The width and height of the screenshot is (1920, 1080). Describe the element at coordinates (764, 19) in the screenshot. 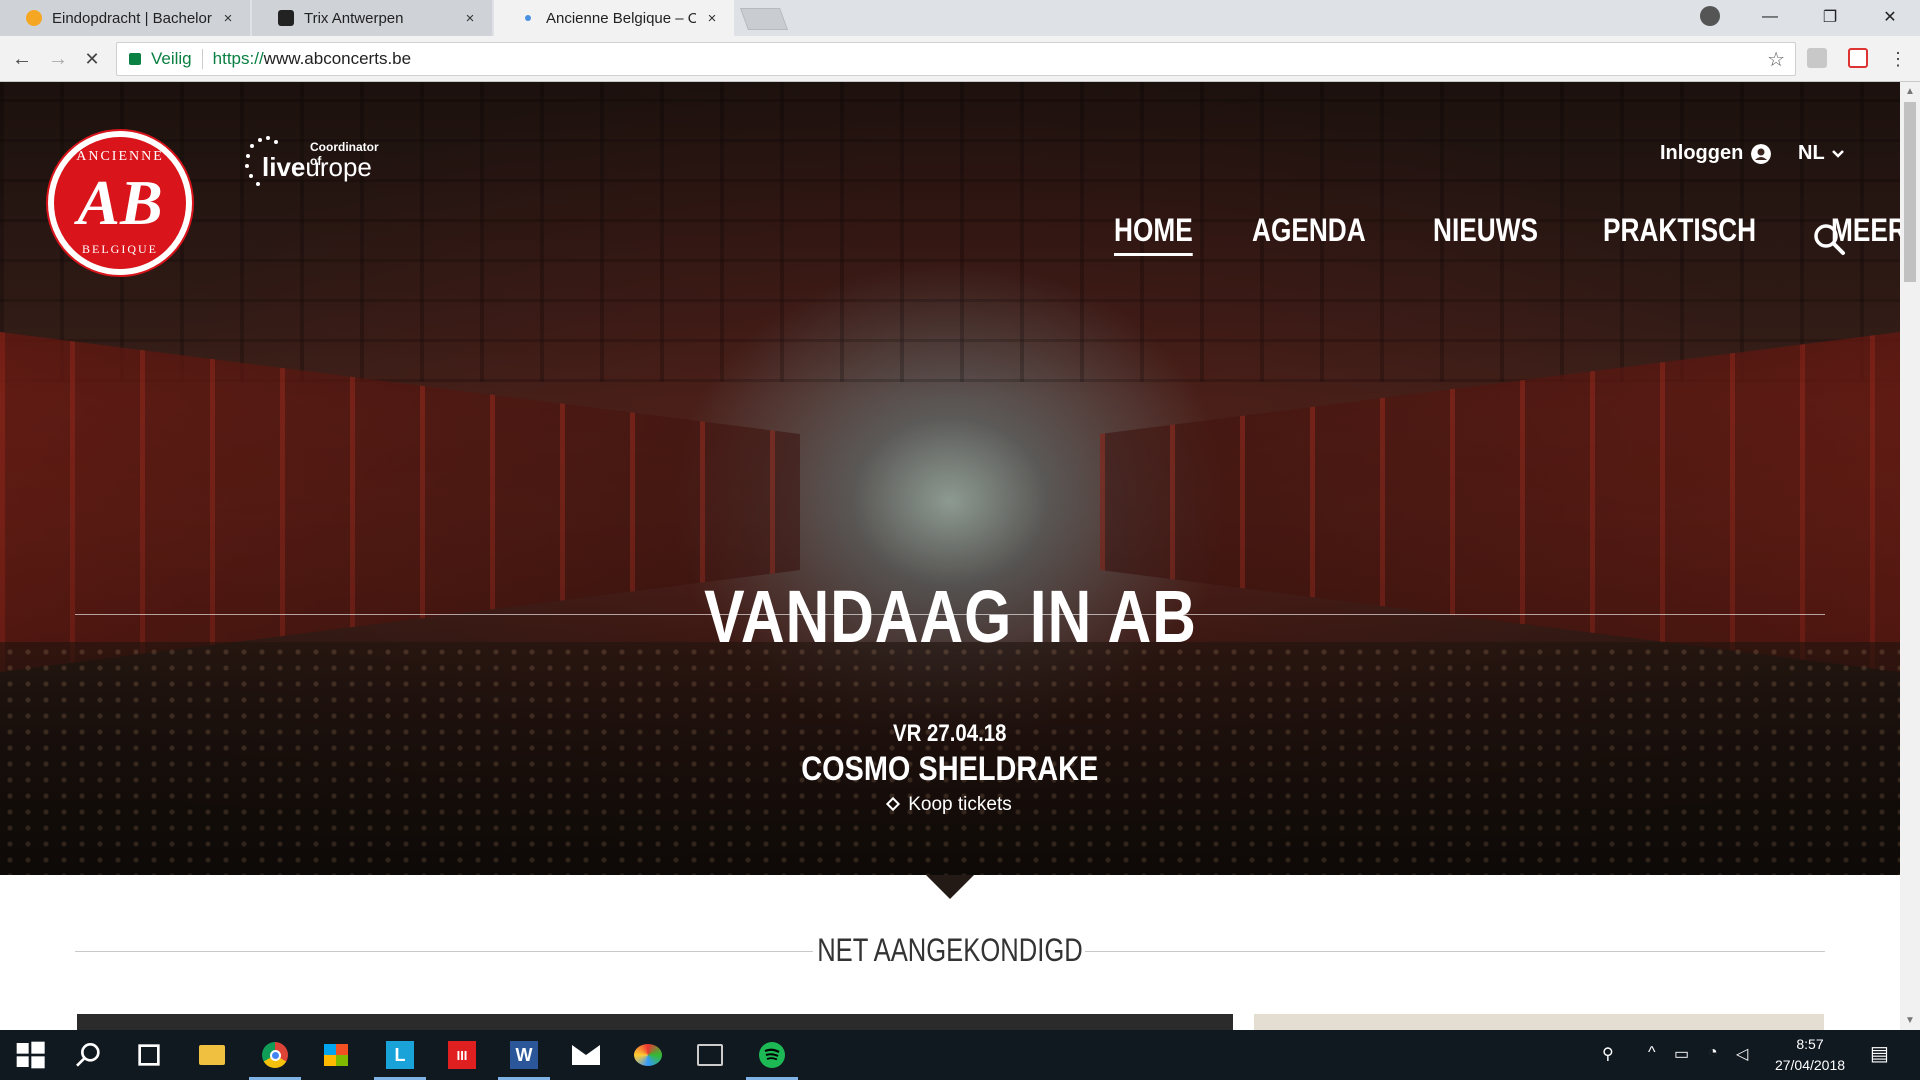

I see `new-tab-button` at that location.